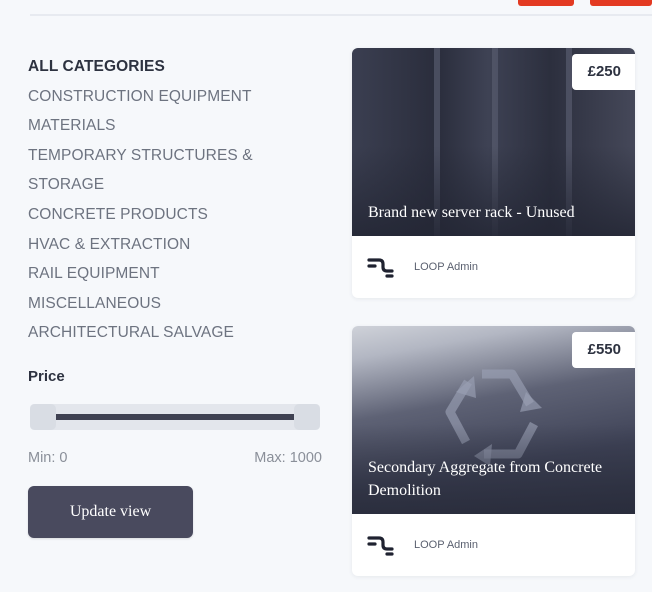 The image size is (652, 592). Describe the element at coordinates (178, 126) in the screenshot. I see `category-materials: MATERIALS` at that location.